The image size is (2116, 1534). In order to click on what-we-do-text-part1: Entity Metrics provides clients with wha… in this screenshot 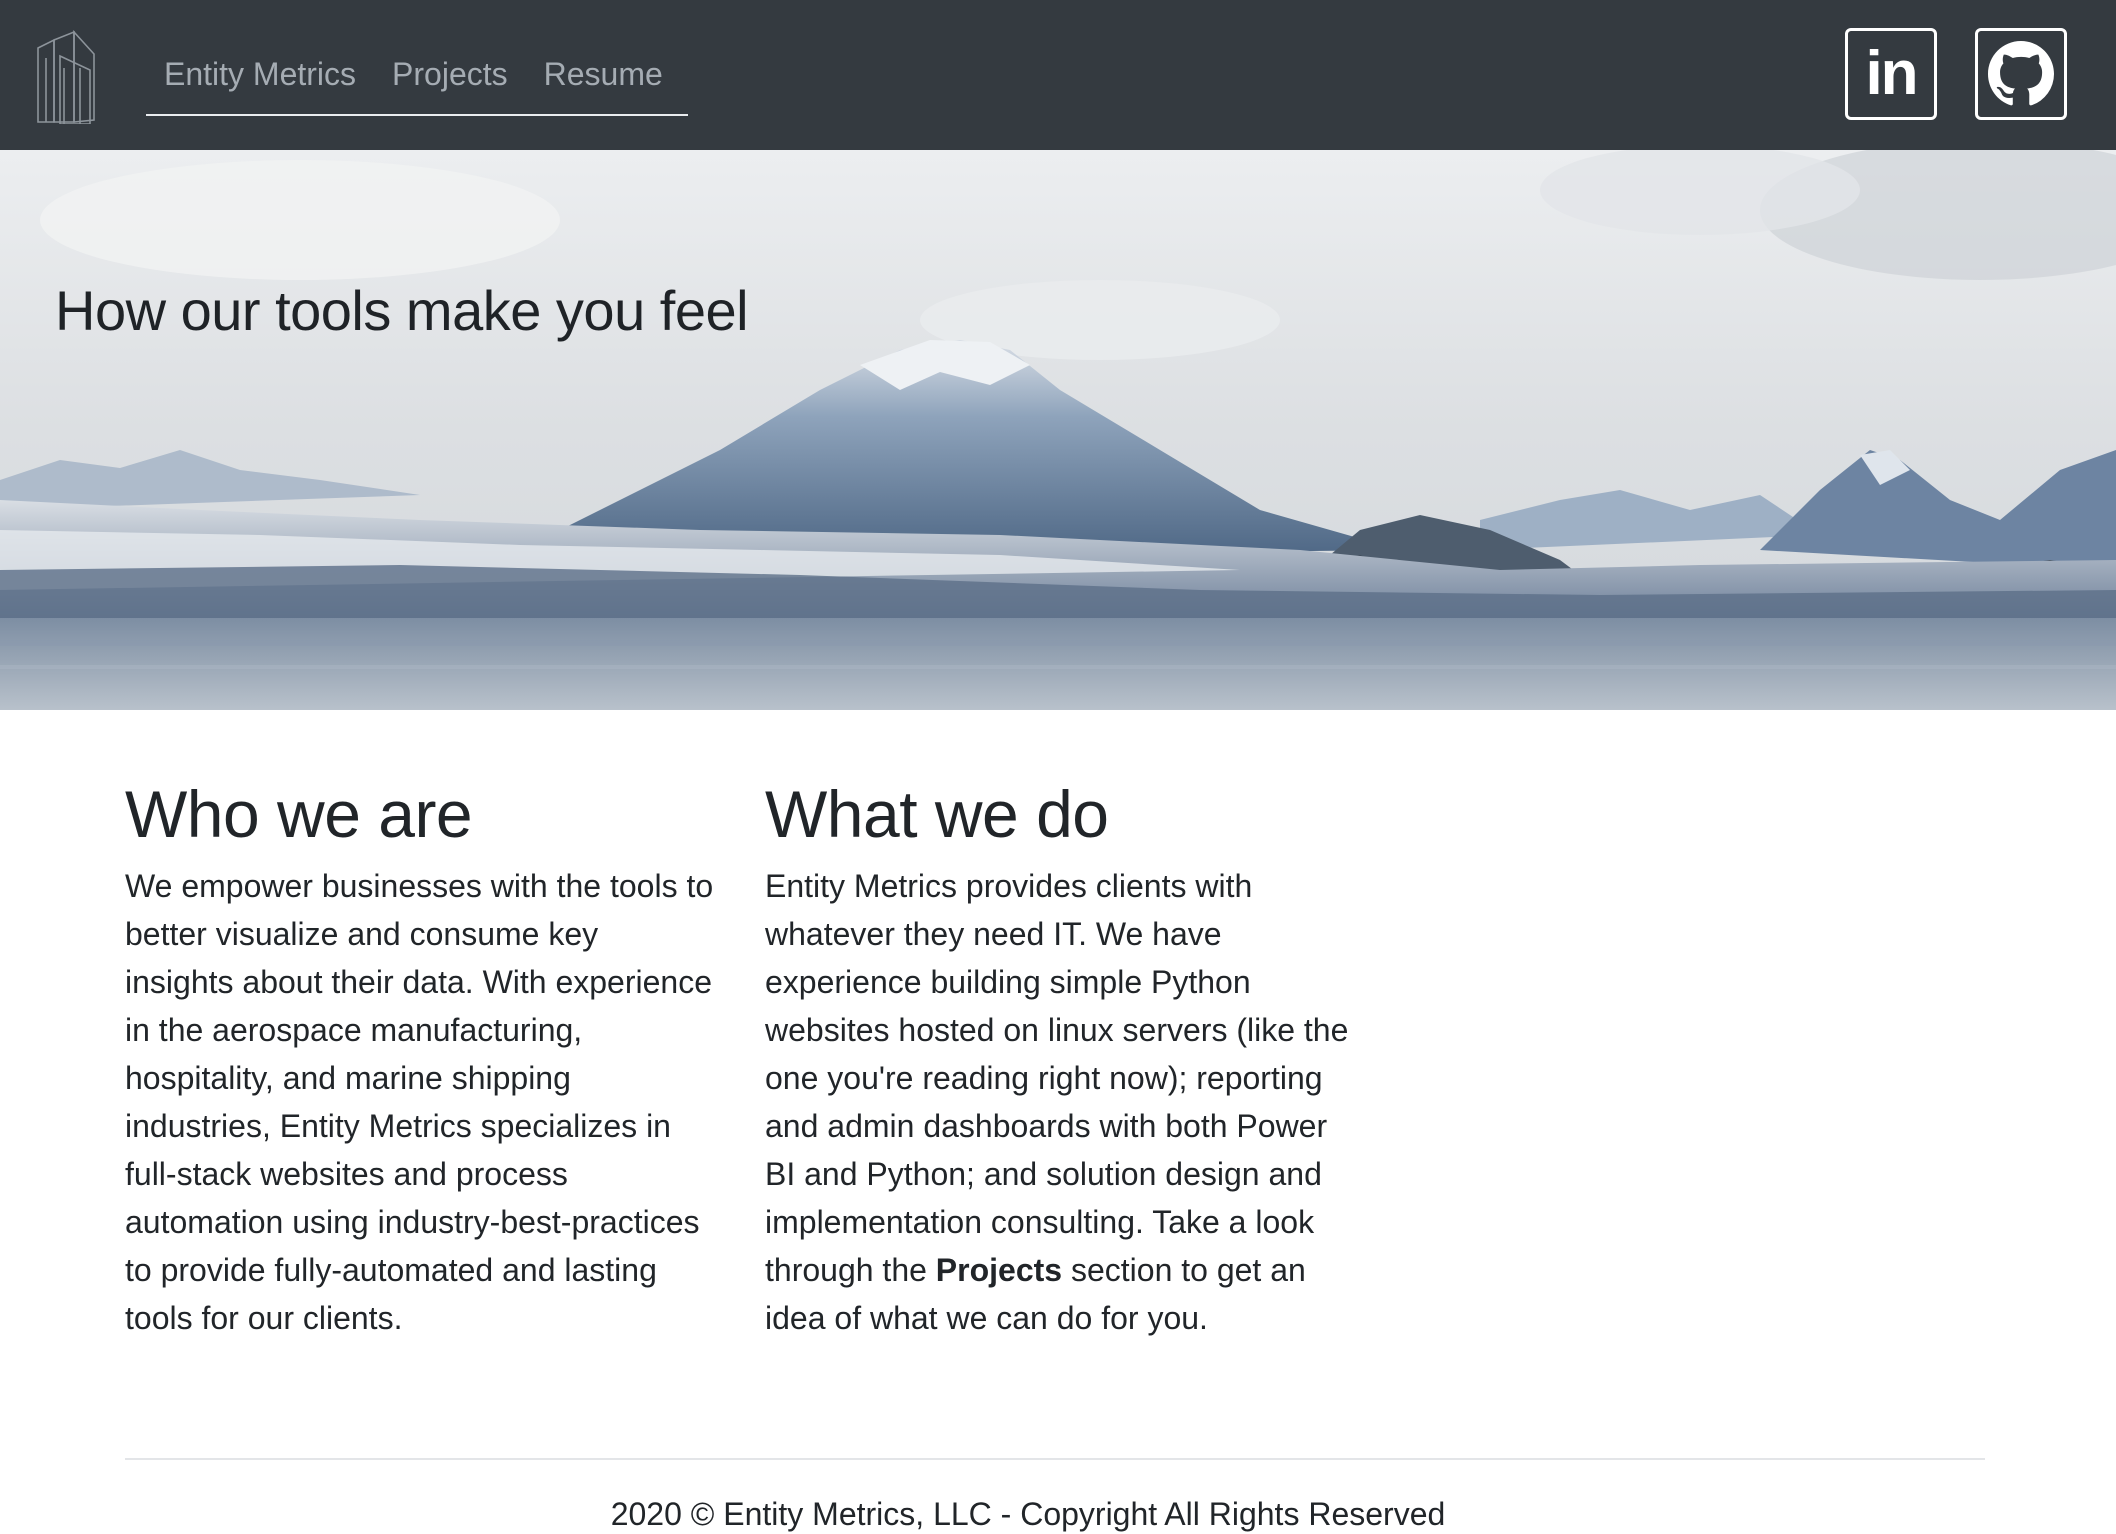, I will do `click(1057, 1078)`.